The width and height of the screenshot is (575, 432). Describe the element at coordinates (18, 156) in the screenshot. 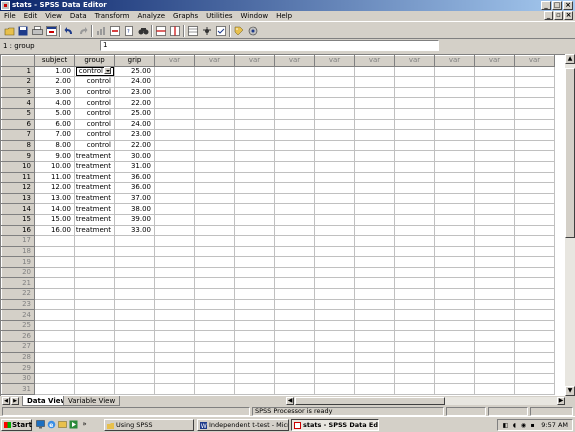

I see `row-number: 9` at that location.